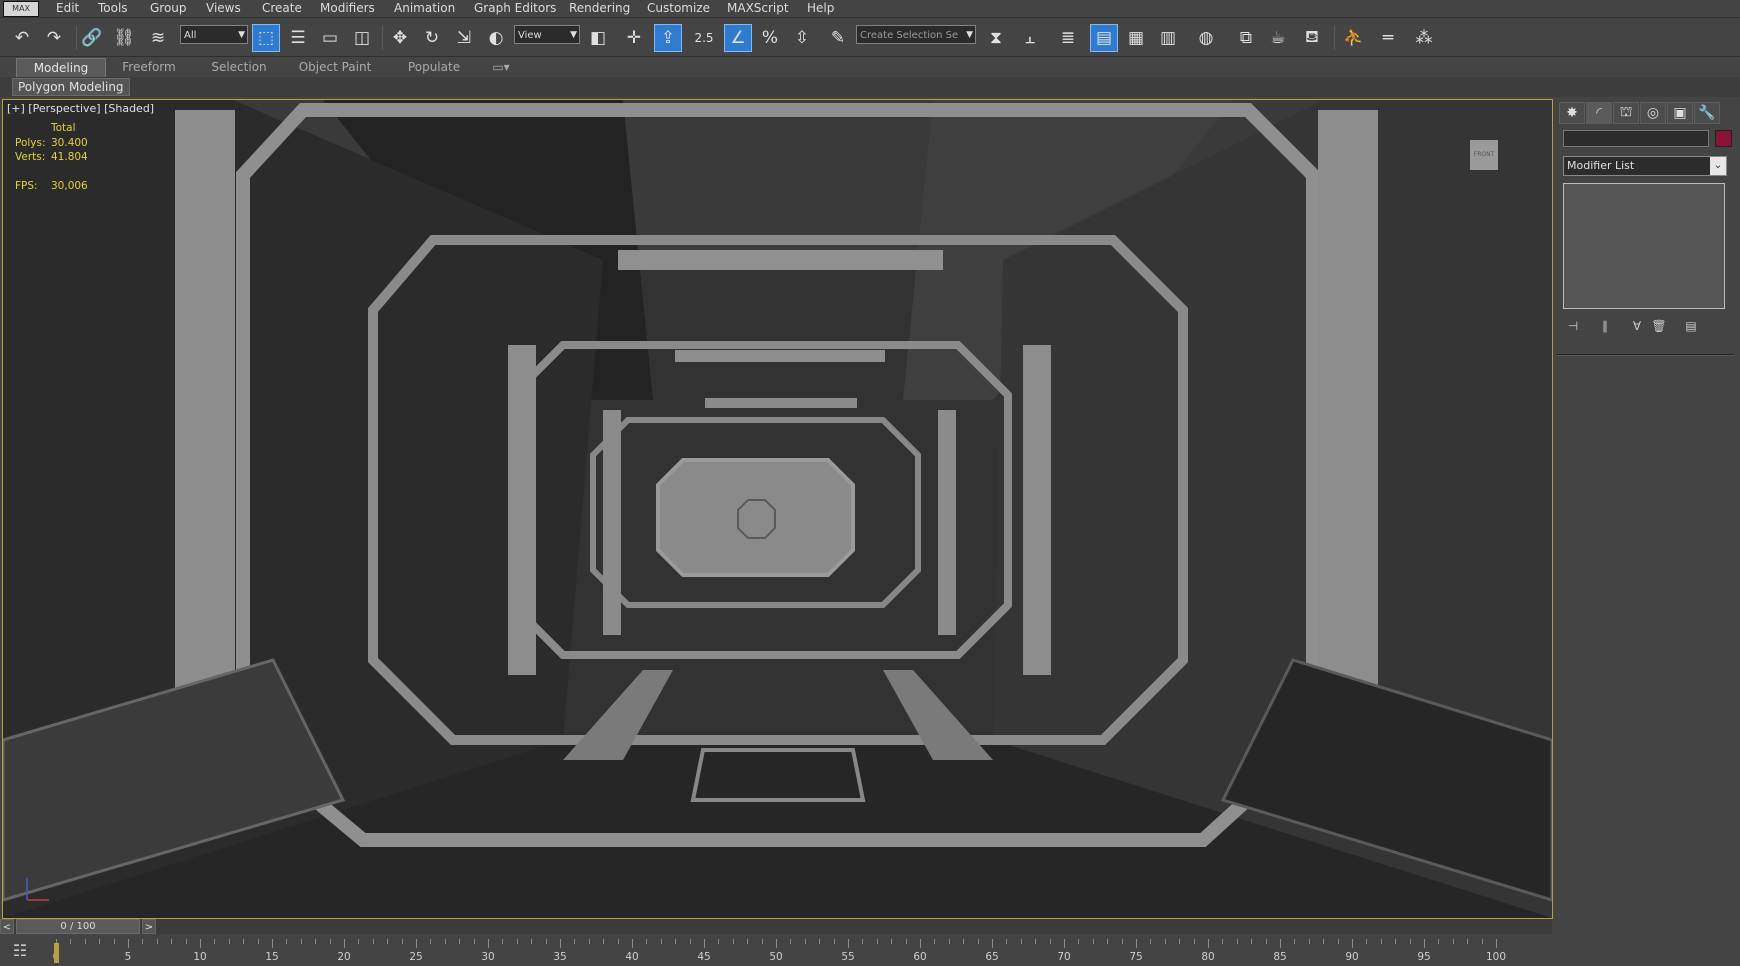  I want to click on edit-named-selection-icon: ✎, so click(838, 38).